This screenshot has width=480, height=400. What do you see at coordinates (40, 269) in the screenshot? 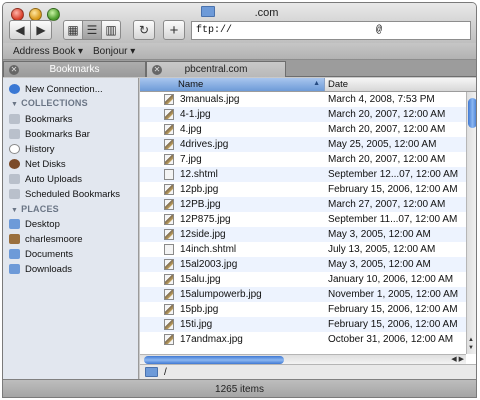
I see `sidebar-item-downloads: Downloads` at bounding box center [40, 269].